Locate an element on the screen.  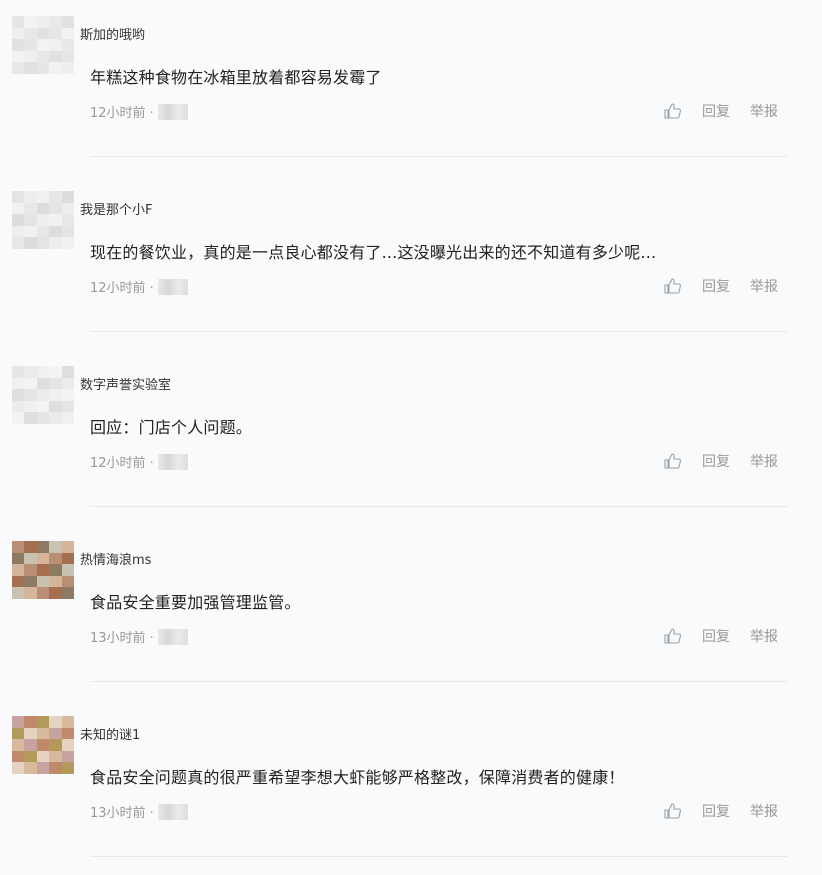
timestamp: 13小时前 · is located at coordinates (122, 638).